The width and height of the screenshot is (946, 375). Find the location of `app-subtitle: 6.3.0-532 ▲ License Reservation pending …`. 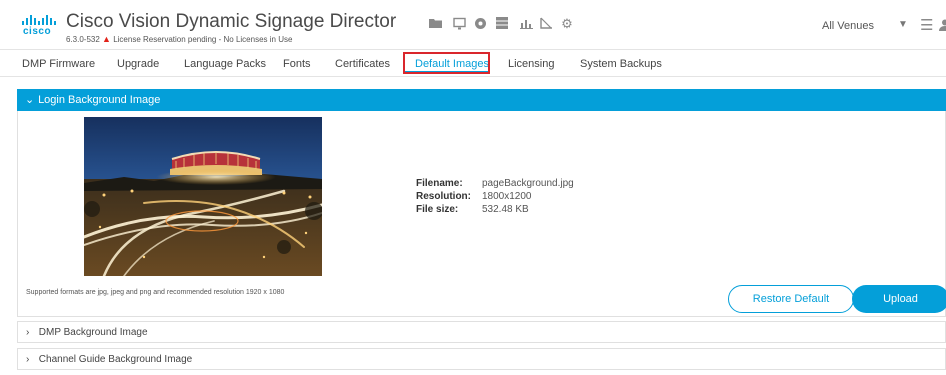

app-subtitle: 6.3.0-532 ▲ License Reservation pending … is located at coordinates (179, 39).